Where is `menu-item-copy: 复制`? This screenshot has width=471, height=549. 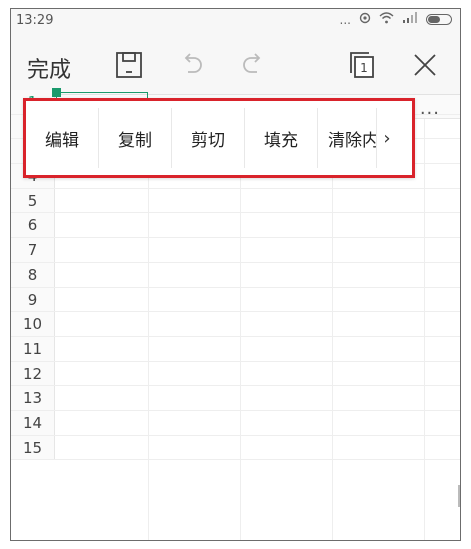
menu-item-copy: 复制 is located at coordinates (135, 138).